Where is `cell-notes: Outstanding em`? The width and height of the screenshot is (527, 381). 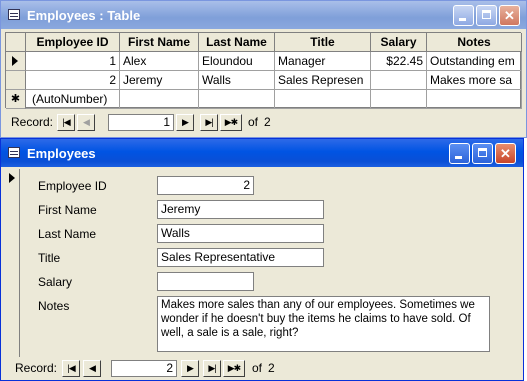
cell-notes: Outstanding em is located at coordinates (474, 61).